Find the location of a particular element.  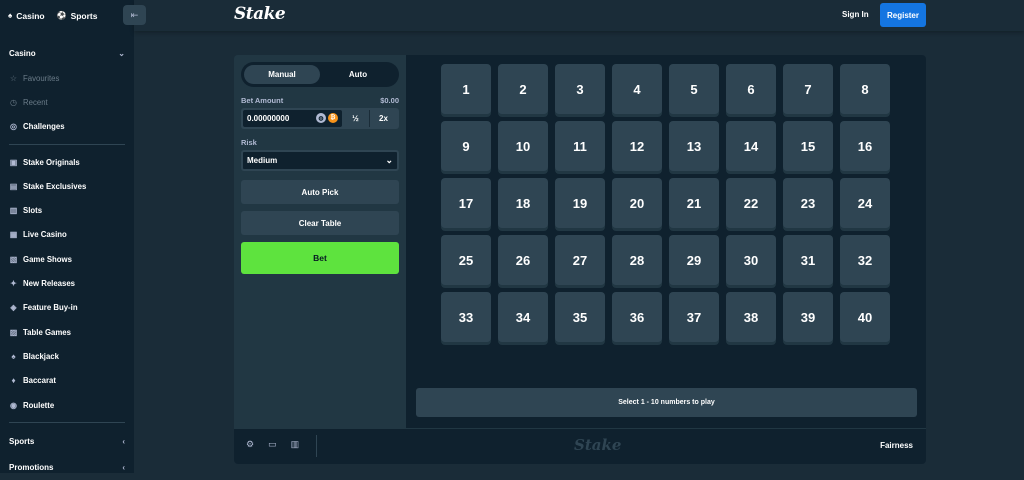

keno-tile: 32 is located at coordinates (865, 260).